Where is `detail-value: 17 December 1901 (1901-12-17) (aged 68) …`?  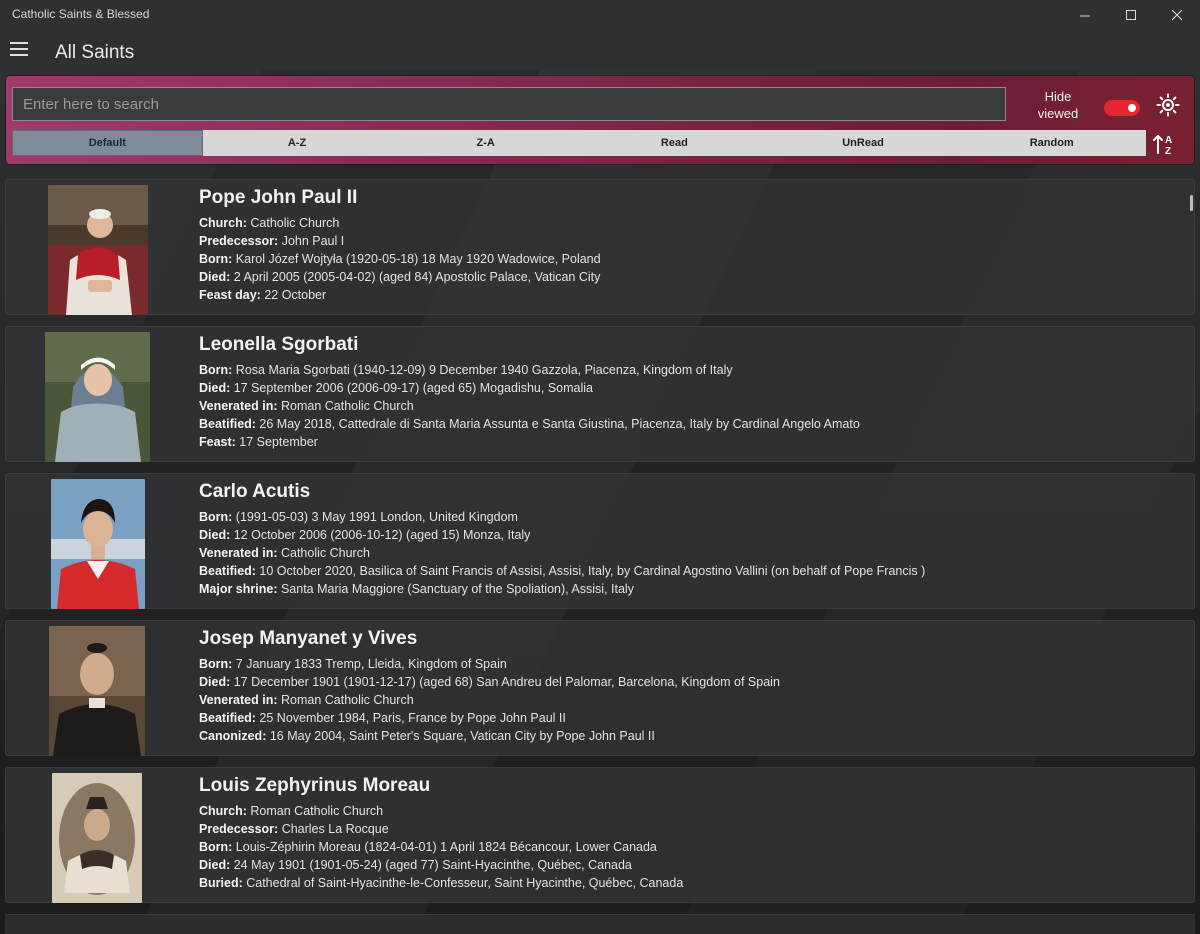
detail-value: 17 December 1901 (1901-12-17) (aged 68) … is located at coordinates (505, 682).